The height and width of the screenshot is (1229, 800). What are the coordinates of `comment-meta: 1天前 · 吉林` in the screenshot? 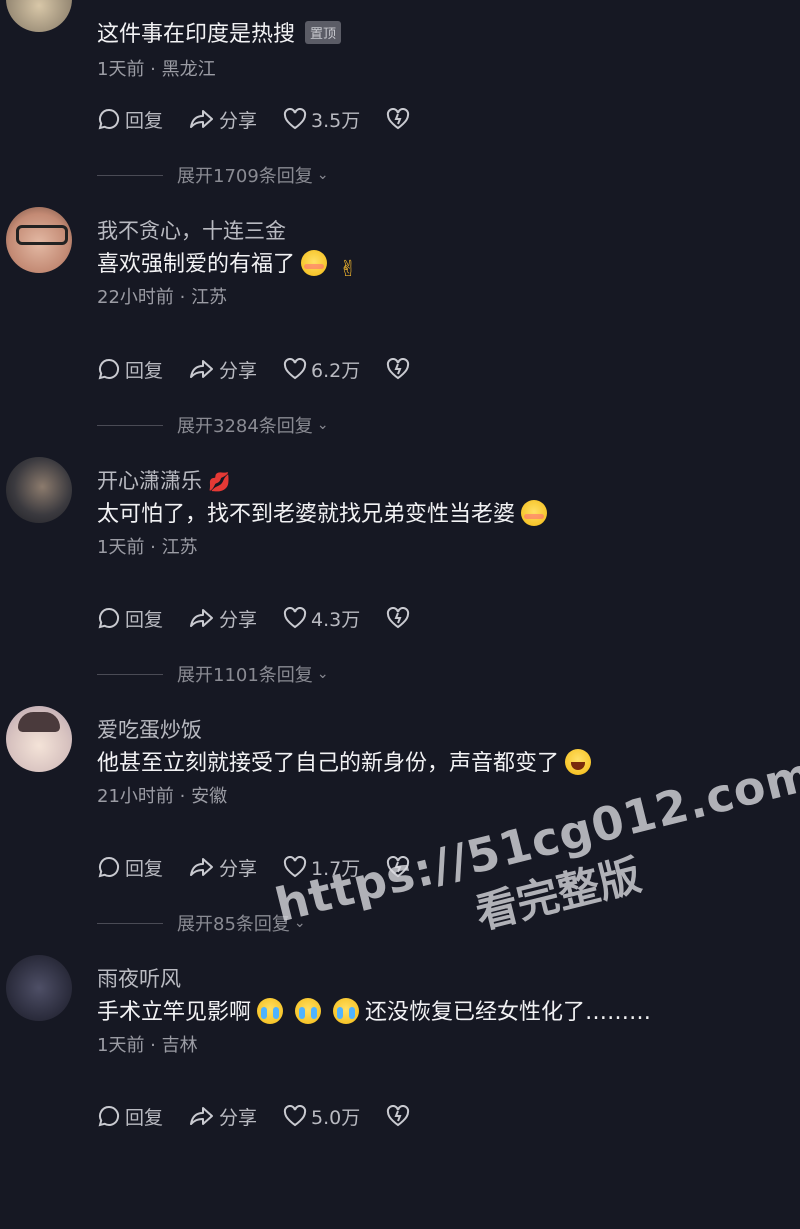 It's located at (147, 1045).